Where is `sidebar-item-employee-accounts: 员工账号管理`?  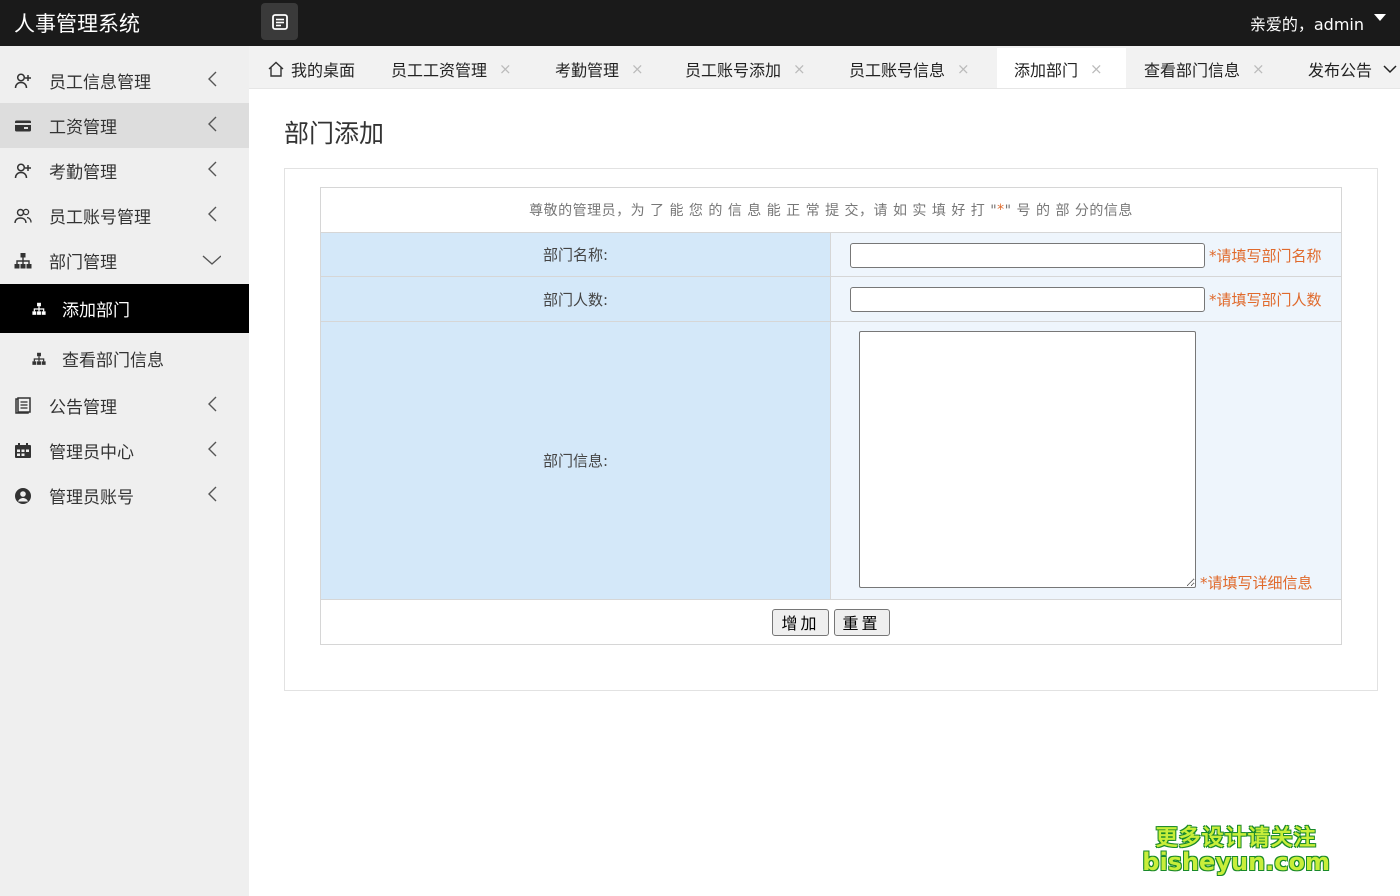
sidebar-item-employee-accounts: 员工账号管理 is located at coordinates (124, 215).